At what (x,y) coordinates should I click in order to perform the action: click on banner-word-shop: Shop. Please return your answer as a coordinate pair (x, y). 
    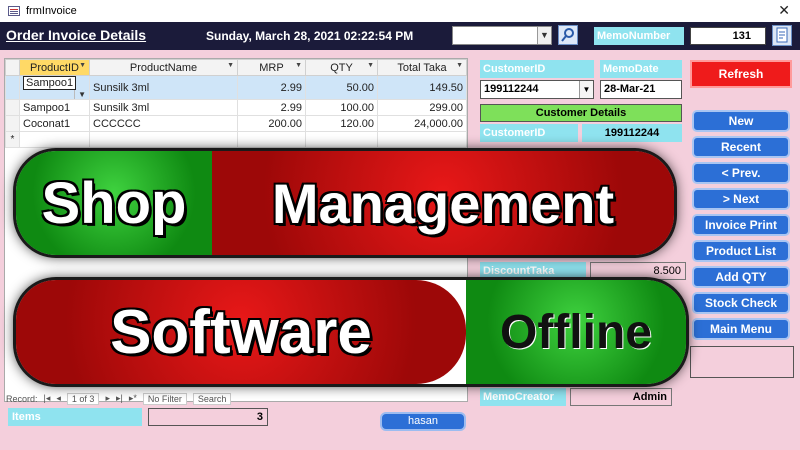
    Looking at the image, I should click on (114, 203).